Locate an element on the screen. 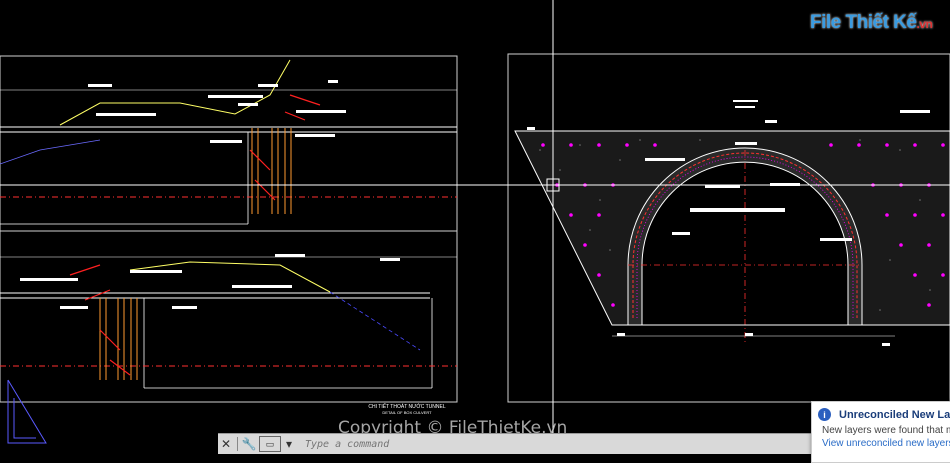 The width and height of the screenshot is (950, 463). command-prompt-icon: ▭ is located at coordinates (270, 444).